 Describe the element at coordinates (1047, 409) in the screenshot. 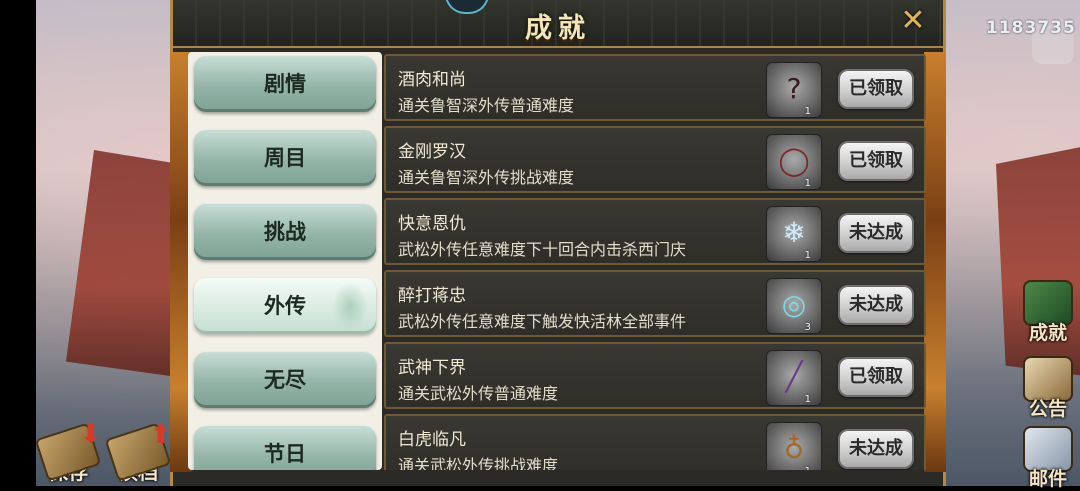

I see `notice-side-label: 公告` at that location.